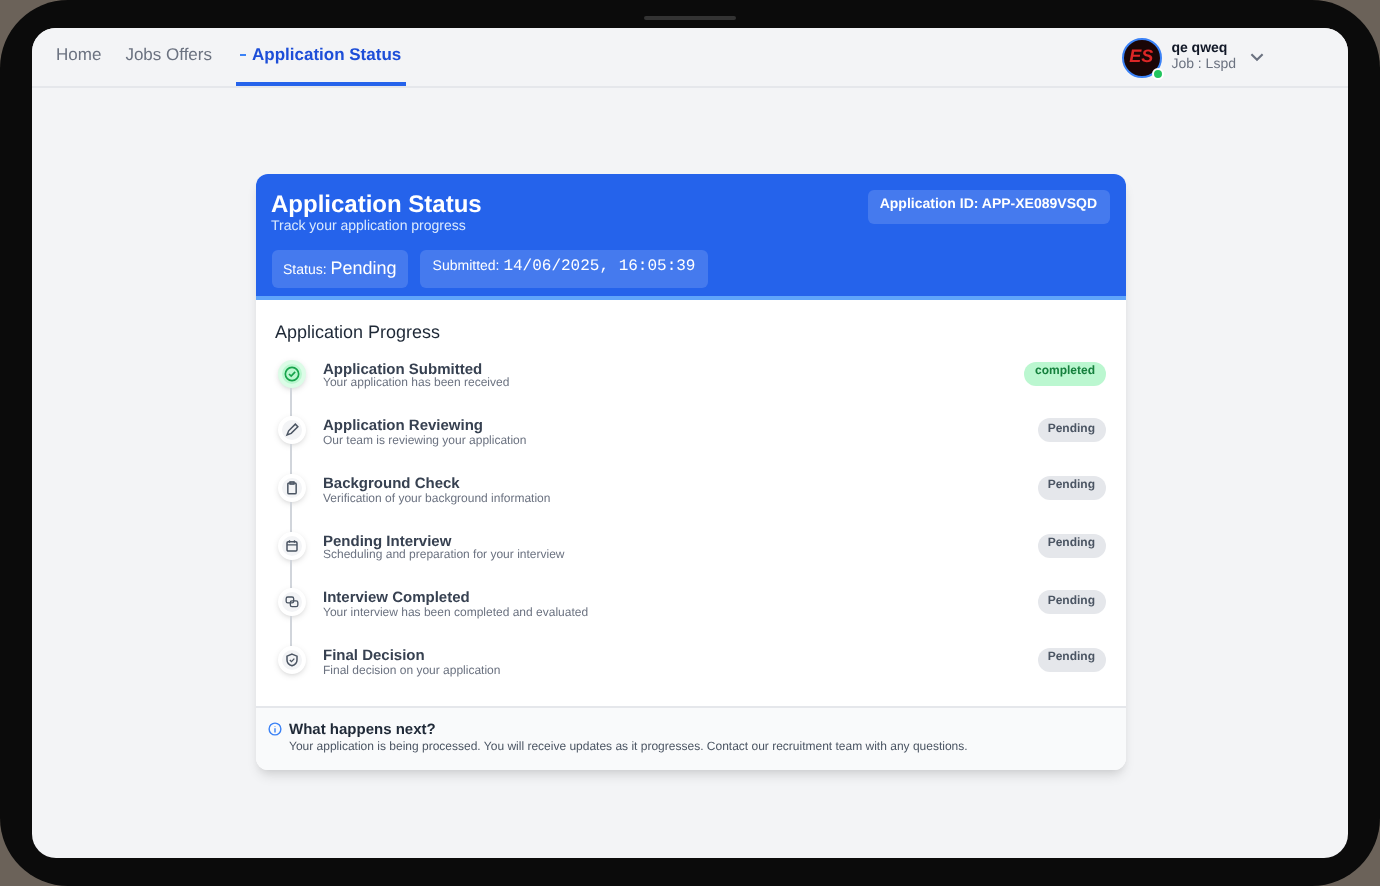 Image resolution: width=1380 pixels, height=886 pixels. I want to click on nav-tab: Jobs Offers, so click(168, 57).